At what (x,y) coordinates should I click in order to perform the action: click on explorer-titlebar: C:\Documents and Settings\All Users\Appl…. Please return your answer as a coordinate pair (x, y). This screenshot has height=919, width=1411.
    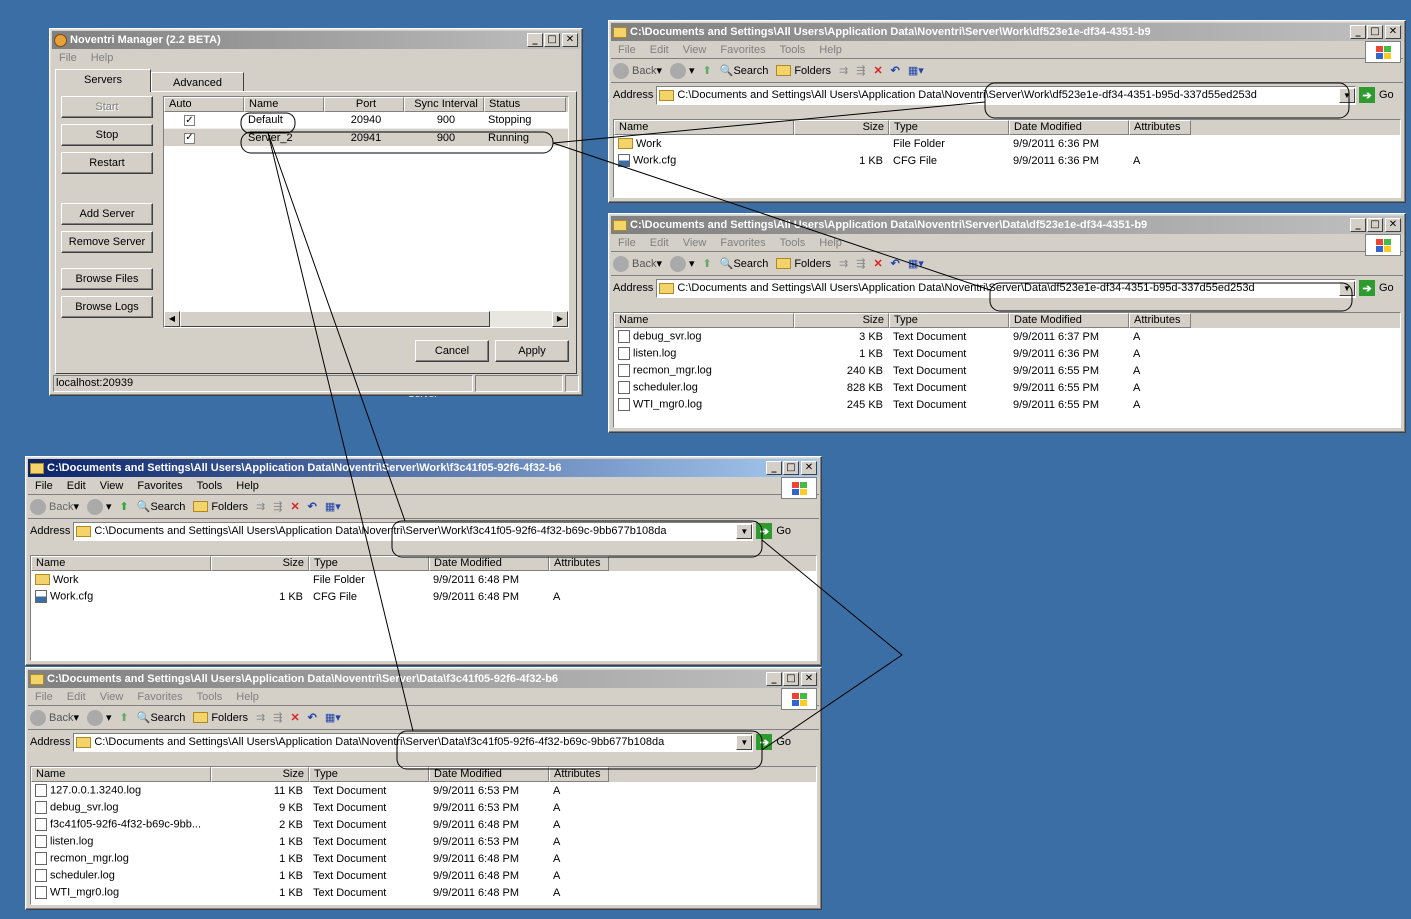
    Looking at the image, I should click on (1007, 32).